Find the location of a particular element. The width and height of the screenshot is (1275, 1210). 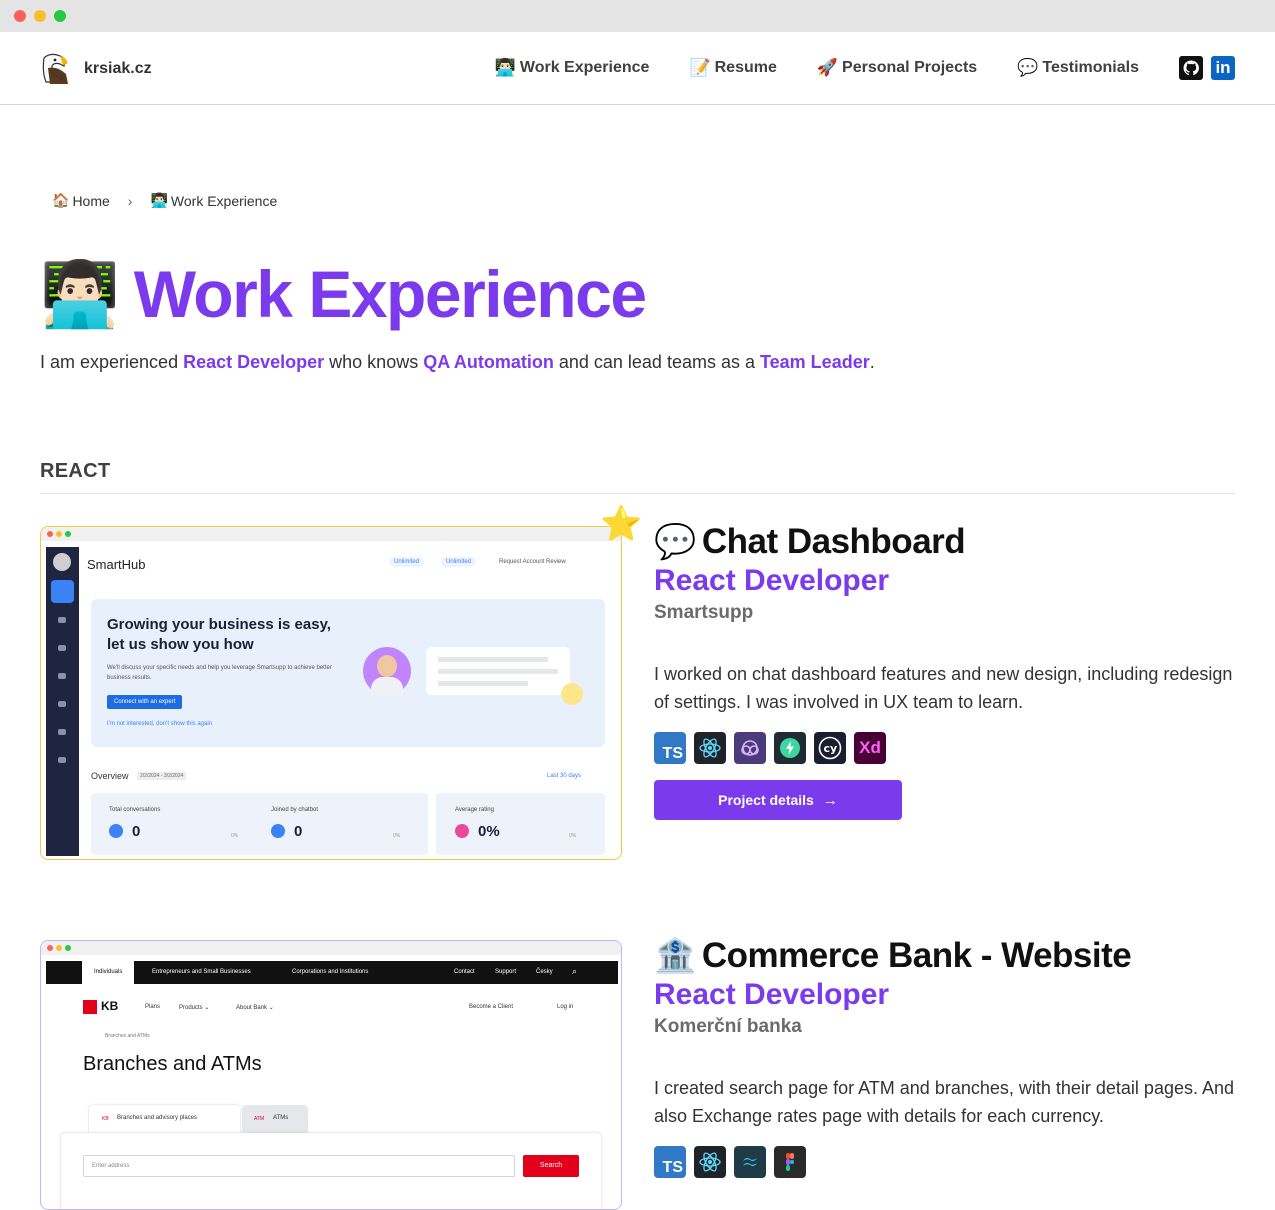

linkedin-link: in is located at coordinates (1223, 68).